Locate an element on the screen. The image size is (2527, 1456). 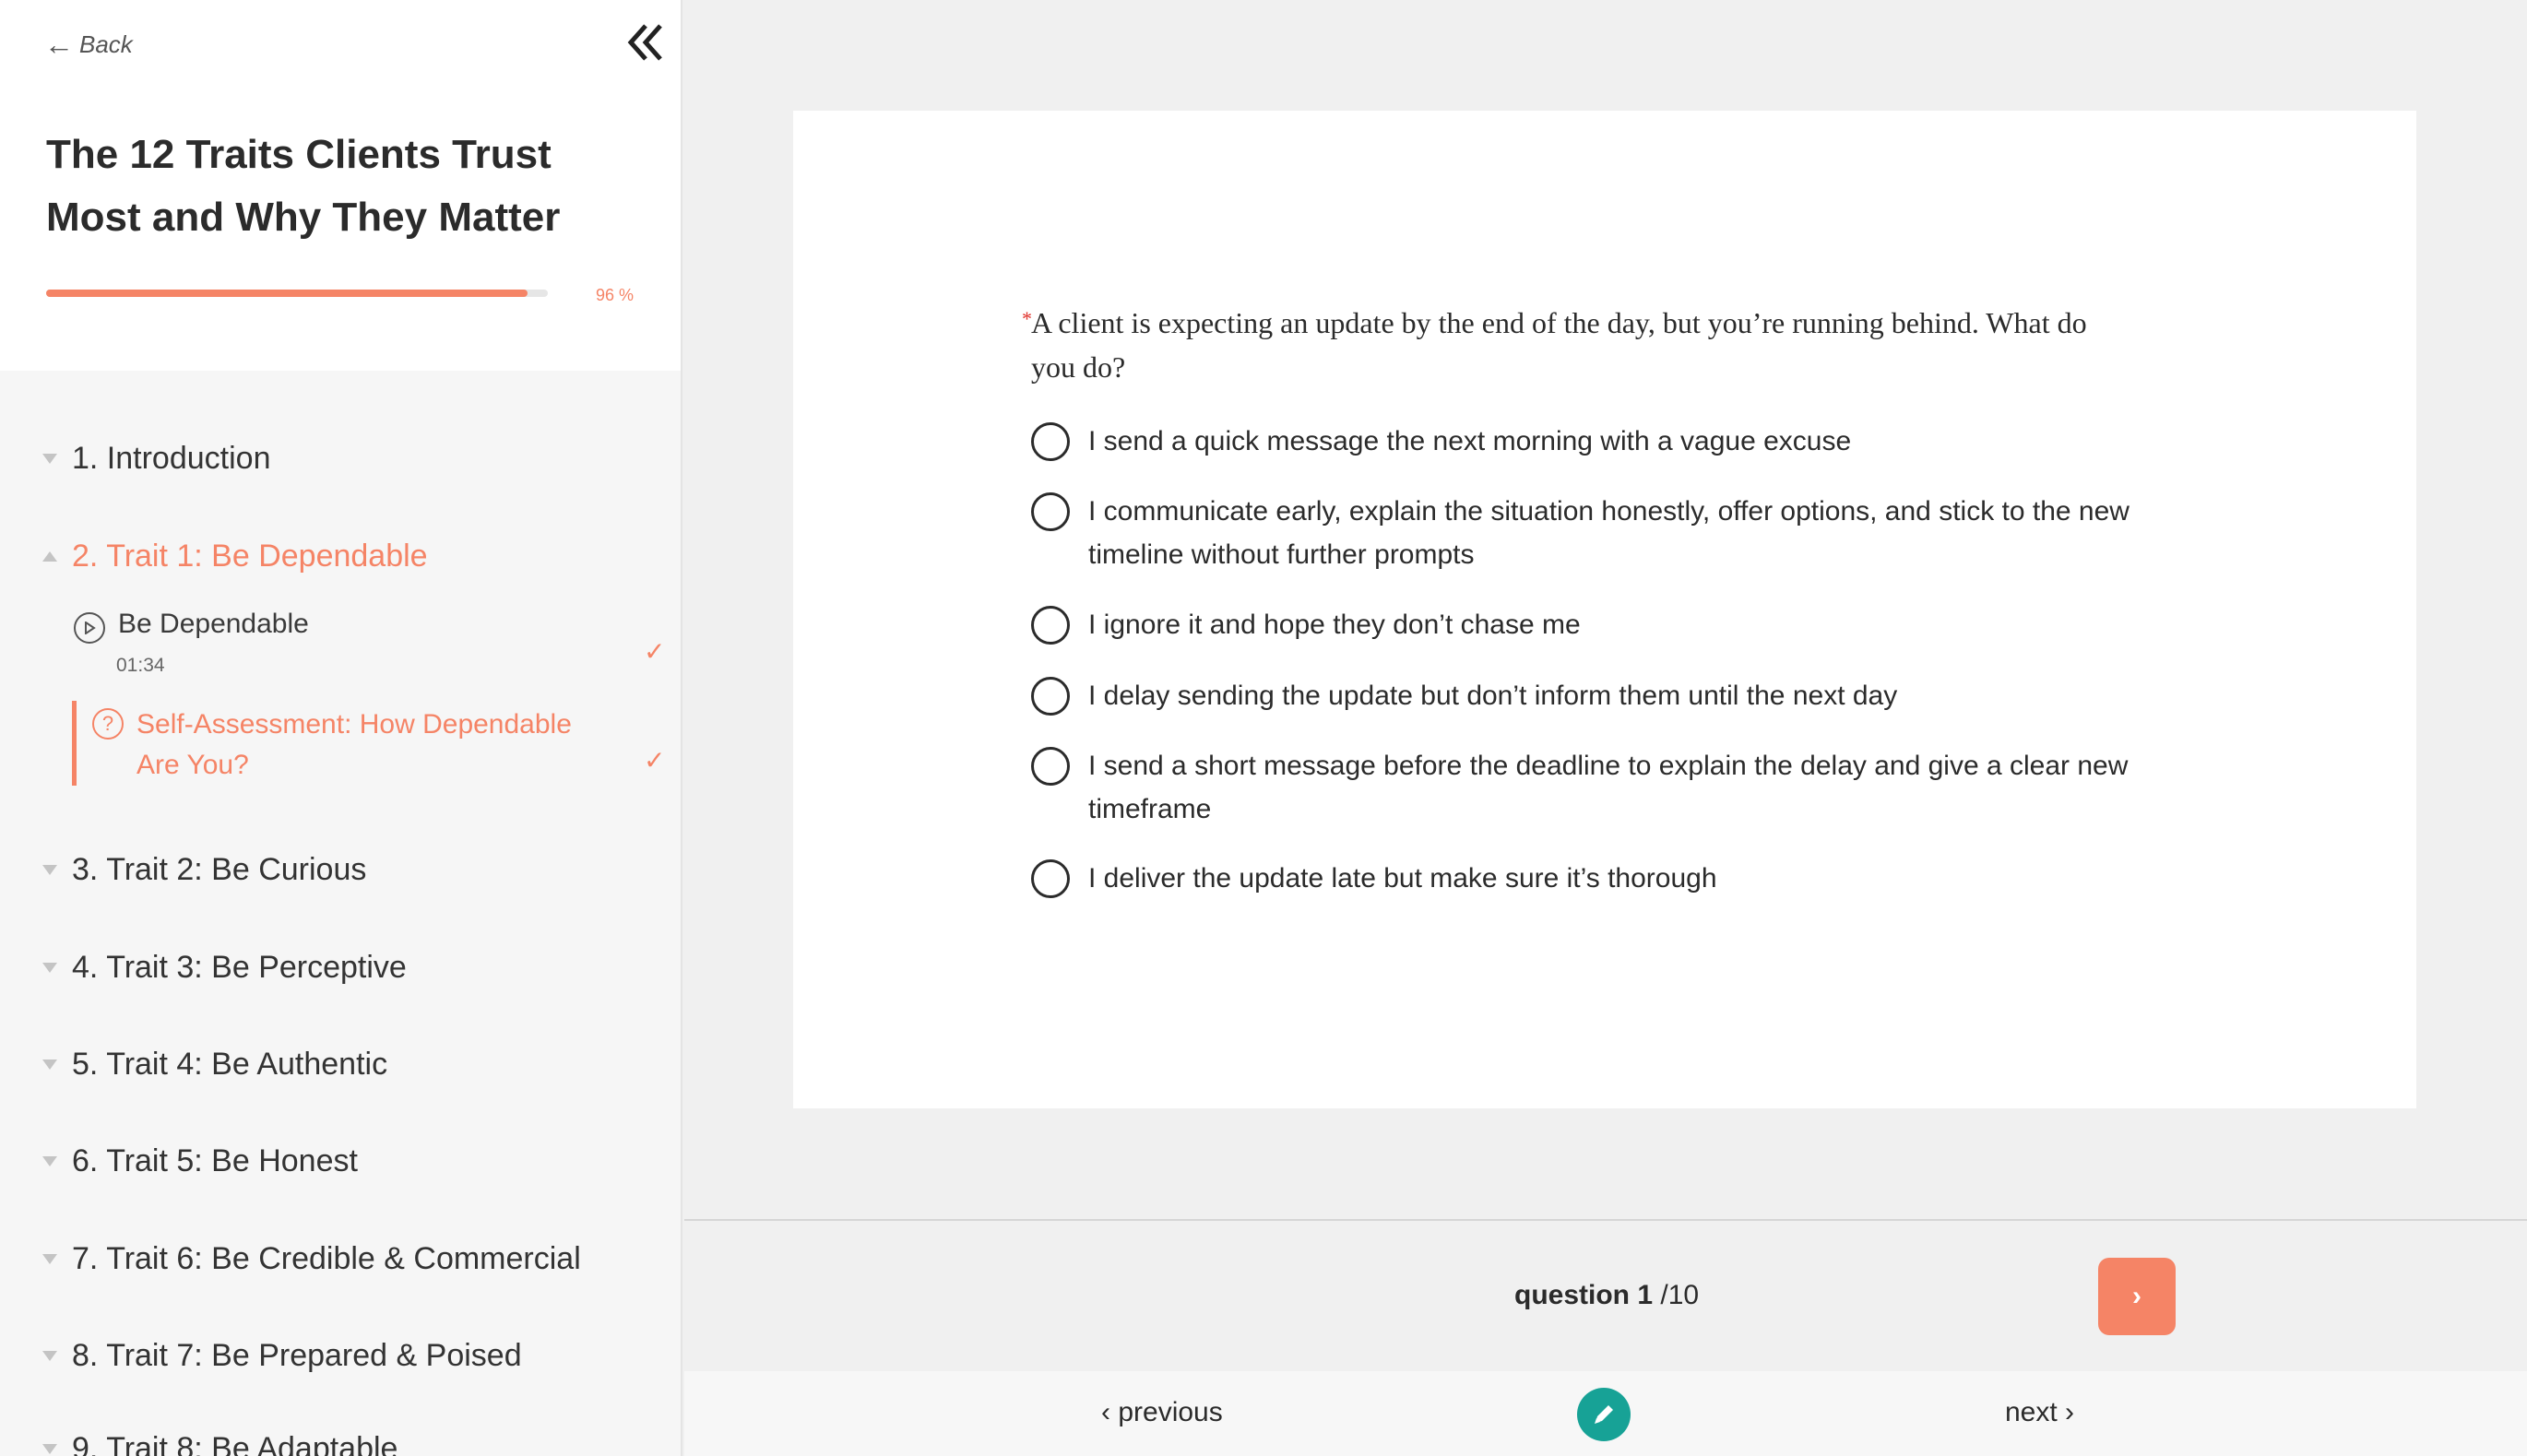
sidebar-section-trait-3: 4. Trait 3: Be Perceptive is located at coordinates (224, 968).